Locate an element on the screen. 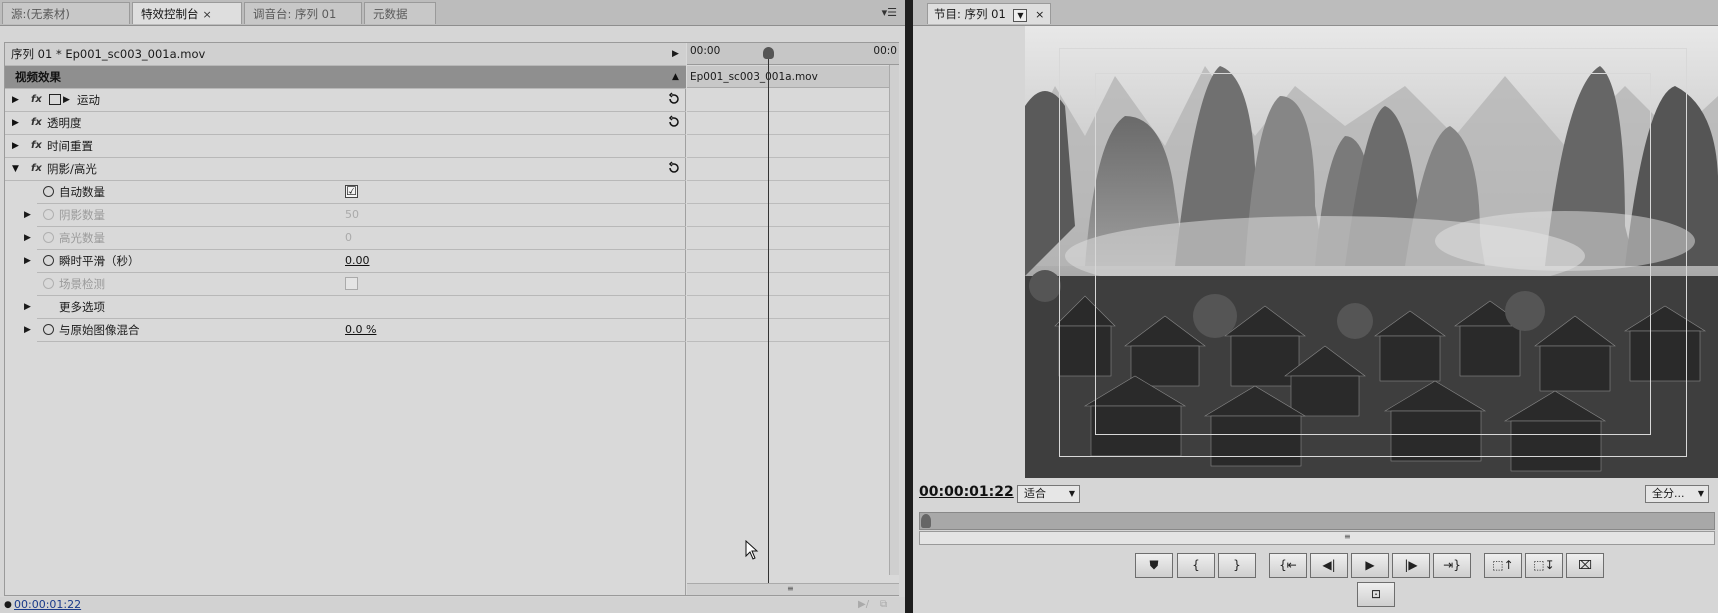 The width and height of the screenshot is (1718, 613). program-timecode: 00:00:01:22 is located at coordinates (966, 492).